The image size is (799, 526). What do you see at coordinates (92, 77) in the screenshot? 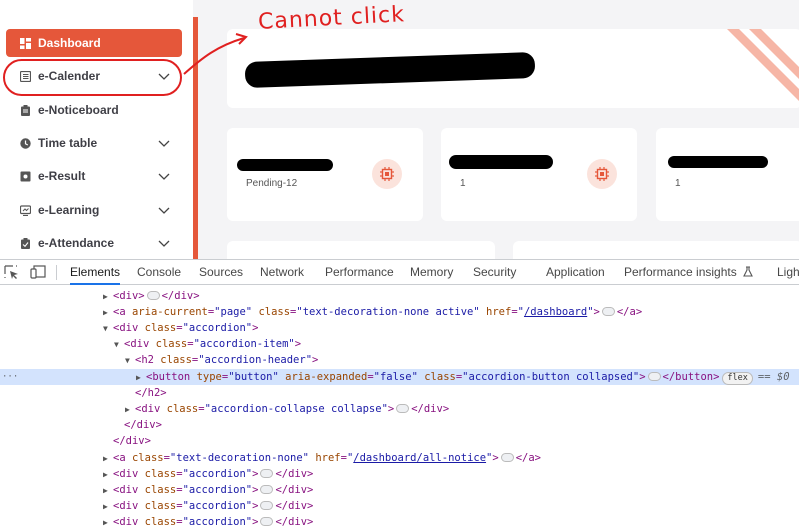
I see `annotation-circle` at bounding box center [92, 77].